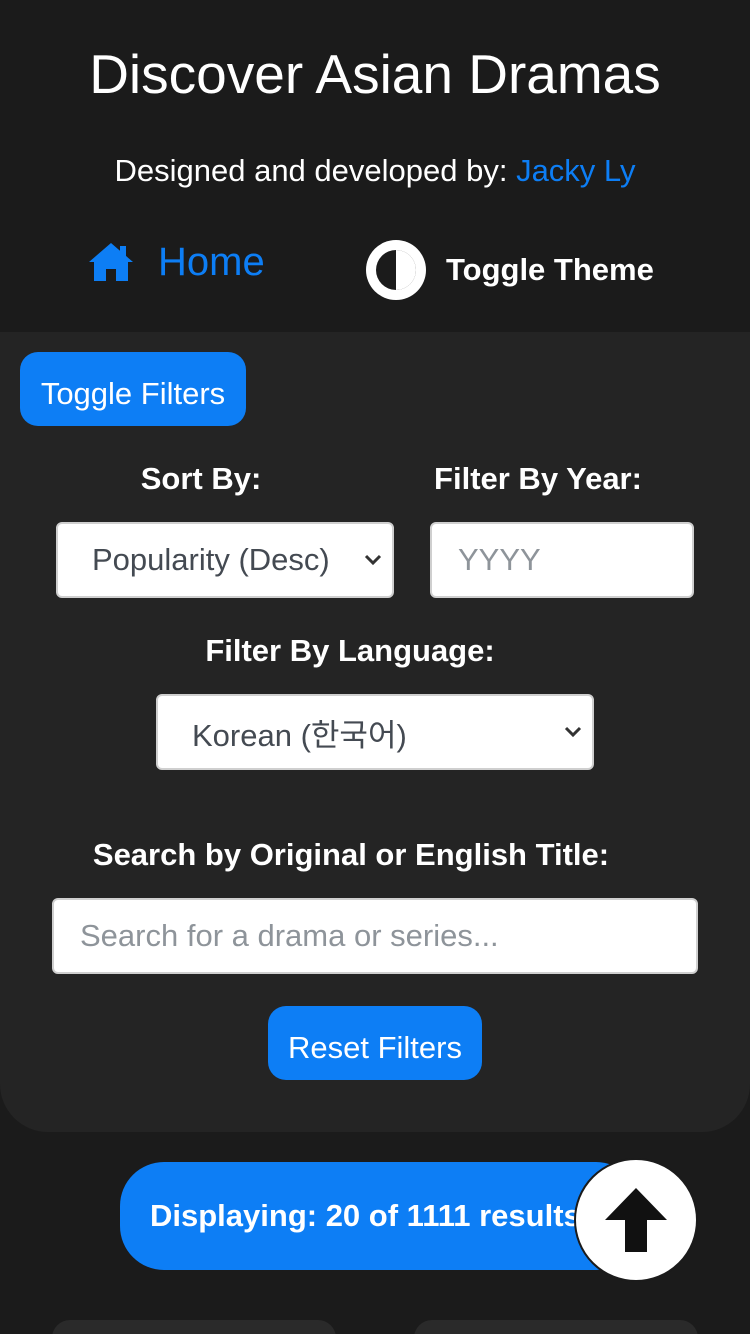 The height and width of the screenshot is (1334, 750). What do you see at coordinates (575, 170) in the screenshot?
I see `author-link: Jacky Ly` at bounding box center [575, 170].